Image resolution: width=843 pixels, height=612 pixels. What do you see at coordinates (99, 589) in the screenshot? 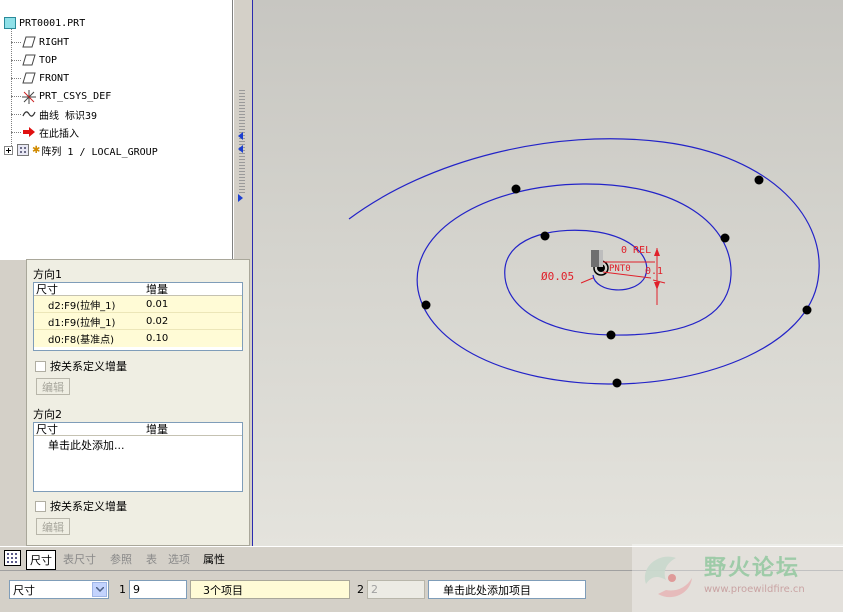
I see `chevron-down-icon` at bounding box center [99, 589].